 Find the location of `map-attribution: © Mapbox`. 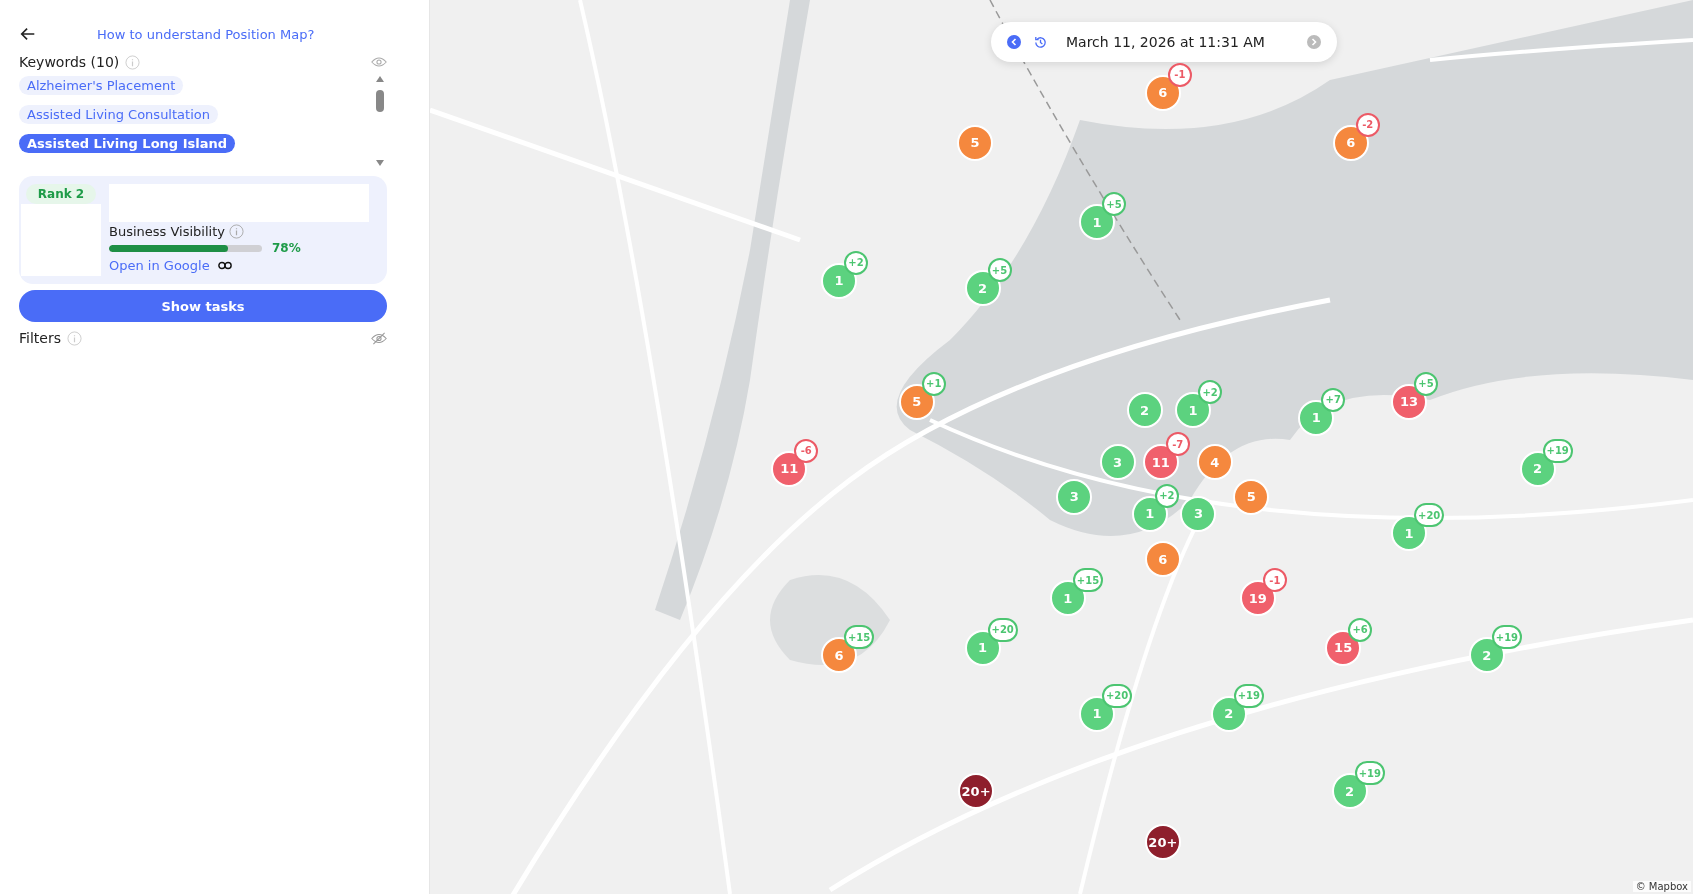

map-attribution: © Mapbox is located at coordinates (1661, 886).